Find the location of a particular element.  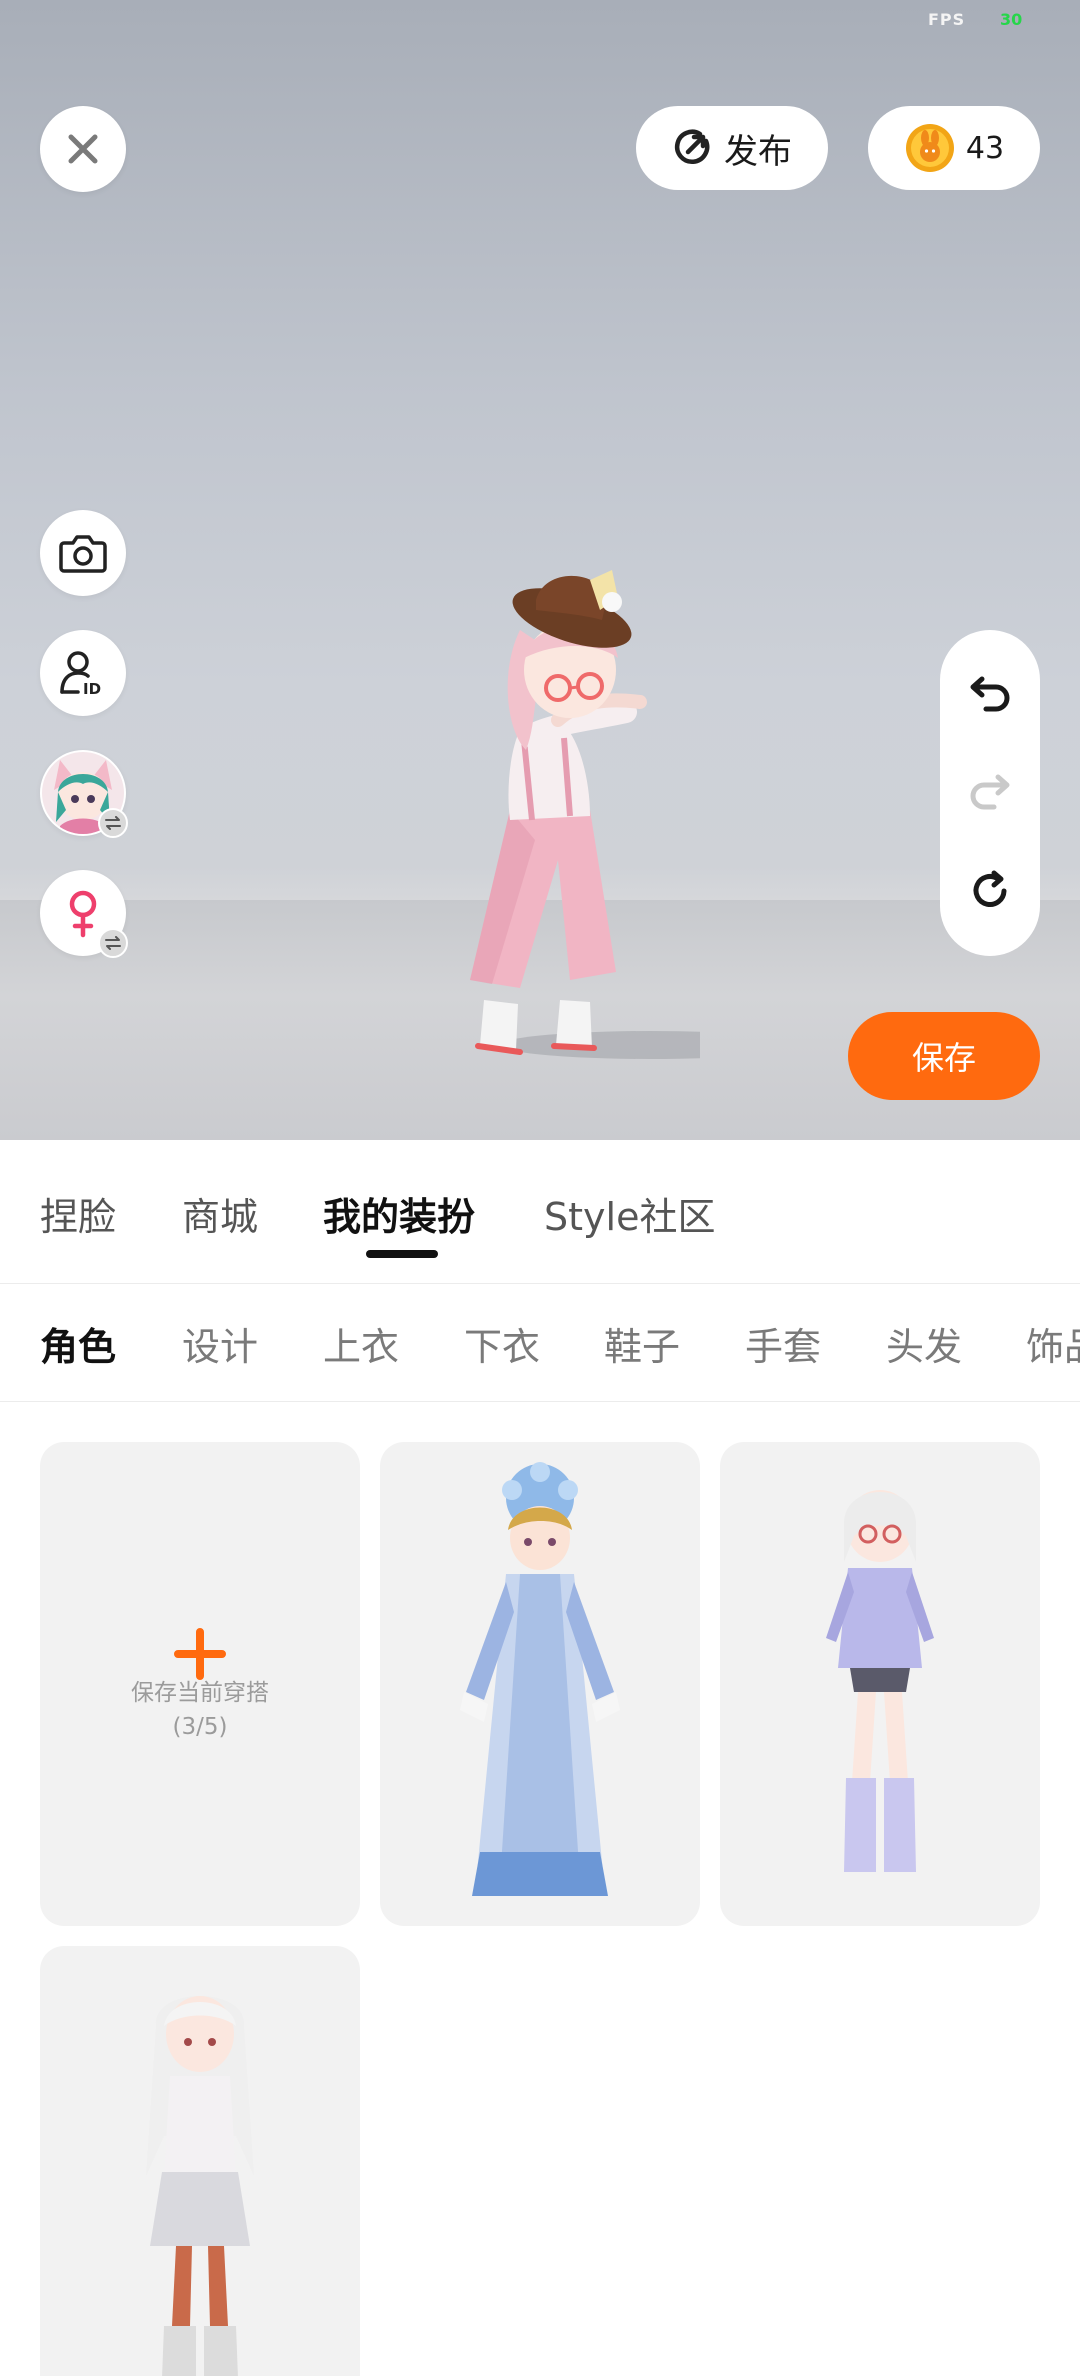

category-tab-hair: 头发 is located at coordinates (924, 1343).